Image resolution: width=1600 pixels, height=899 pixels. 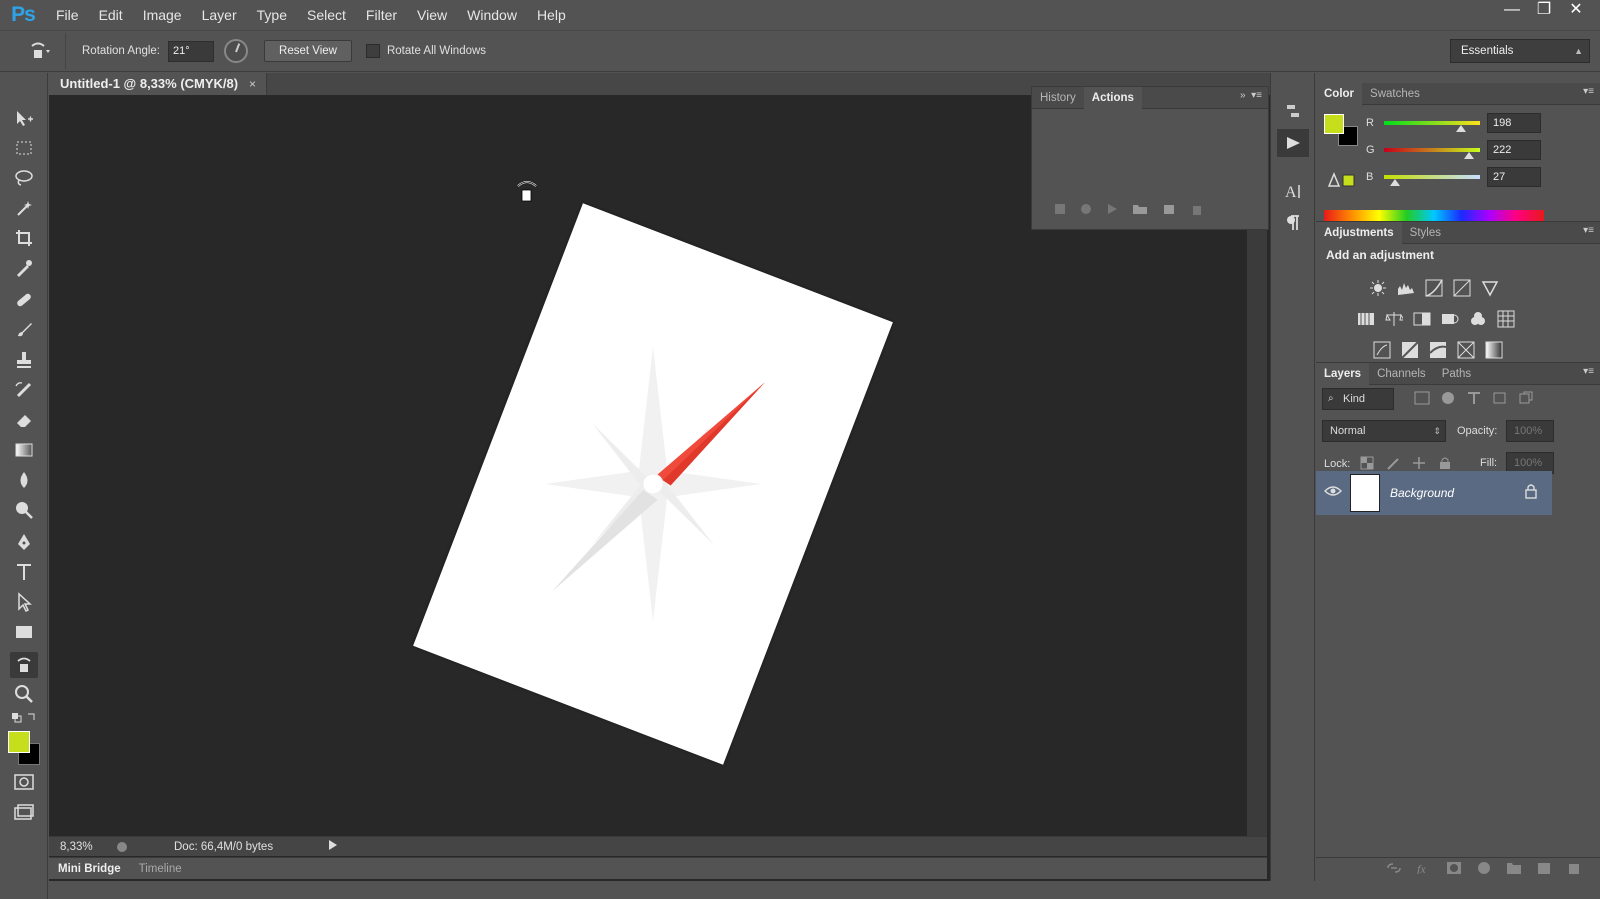 I want to click on vibrance-icon, so click(x=1490, y=288).